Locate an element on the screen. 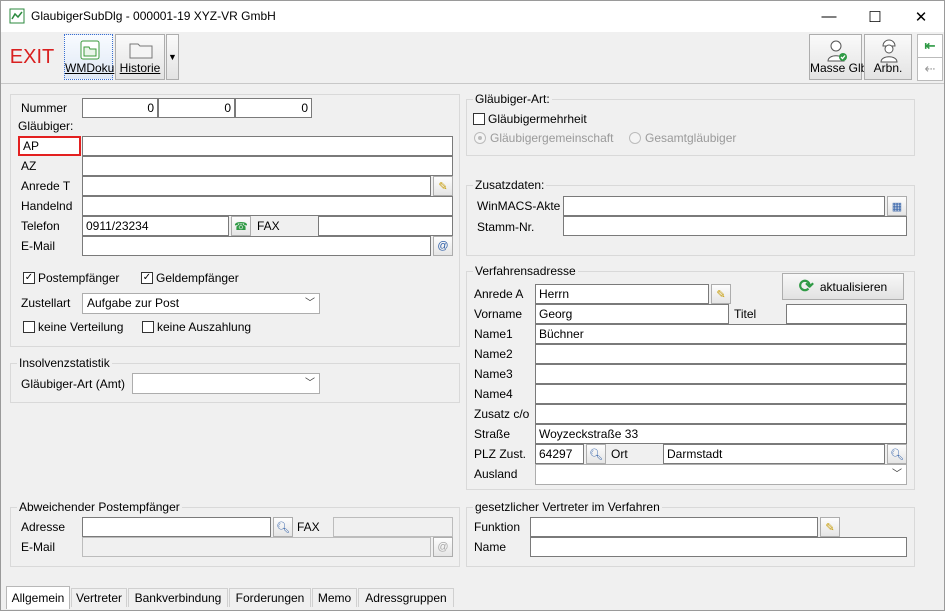 The image size is (945, 611). adresse-search-button: 🔍︎ is located at coordinates (283, 527).